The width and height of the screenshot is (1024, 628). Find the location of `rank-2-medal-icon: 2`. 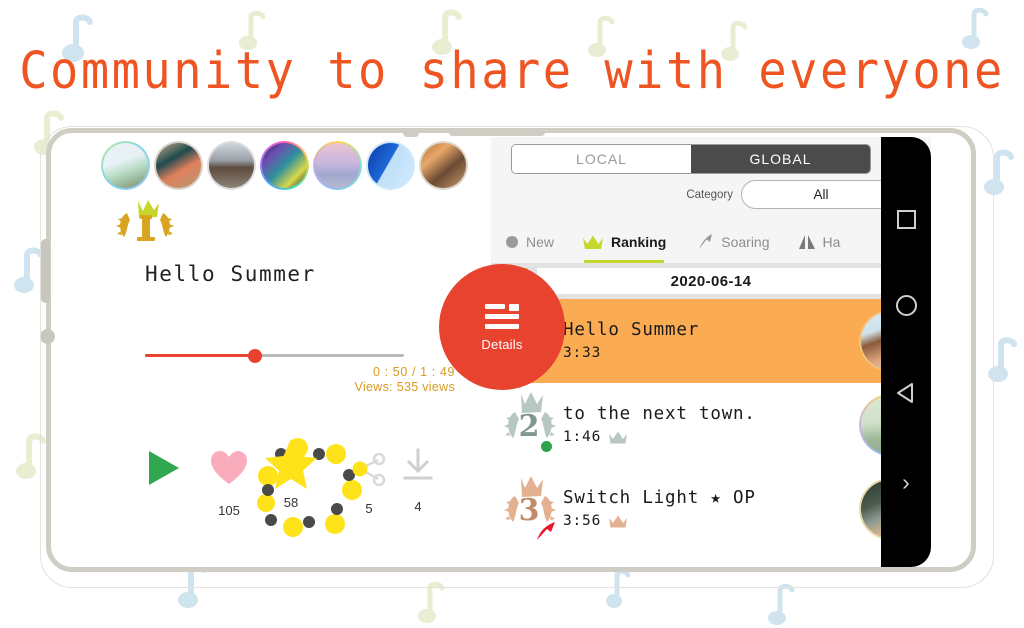

rank-2-medal-icon: 2 is located at coordinates (530, 425).